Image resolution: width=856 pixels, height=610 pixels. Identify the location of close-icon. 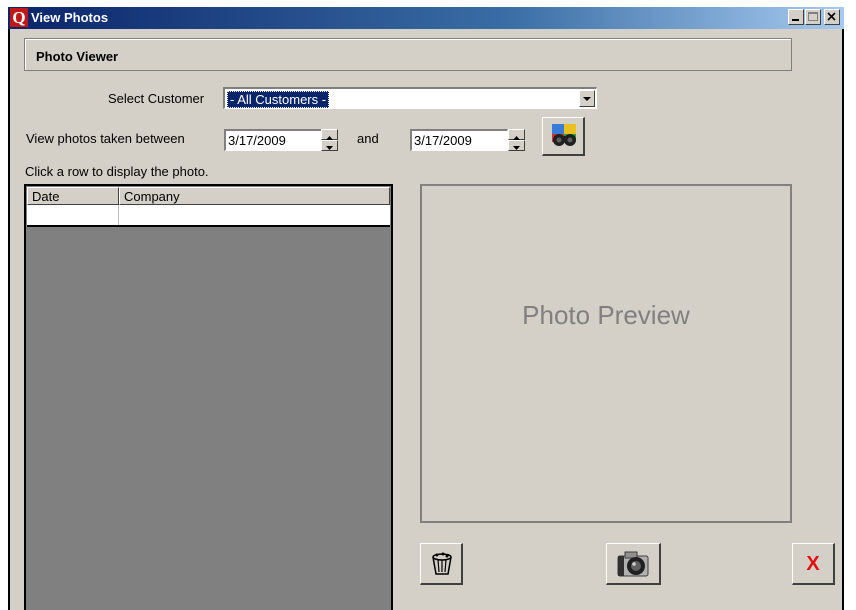
(831, 16).